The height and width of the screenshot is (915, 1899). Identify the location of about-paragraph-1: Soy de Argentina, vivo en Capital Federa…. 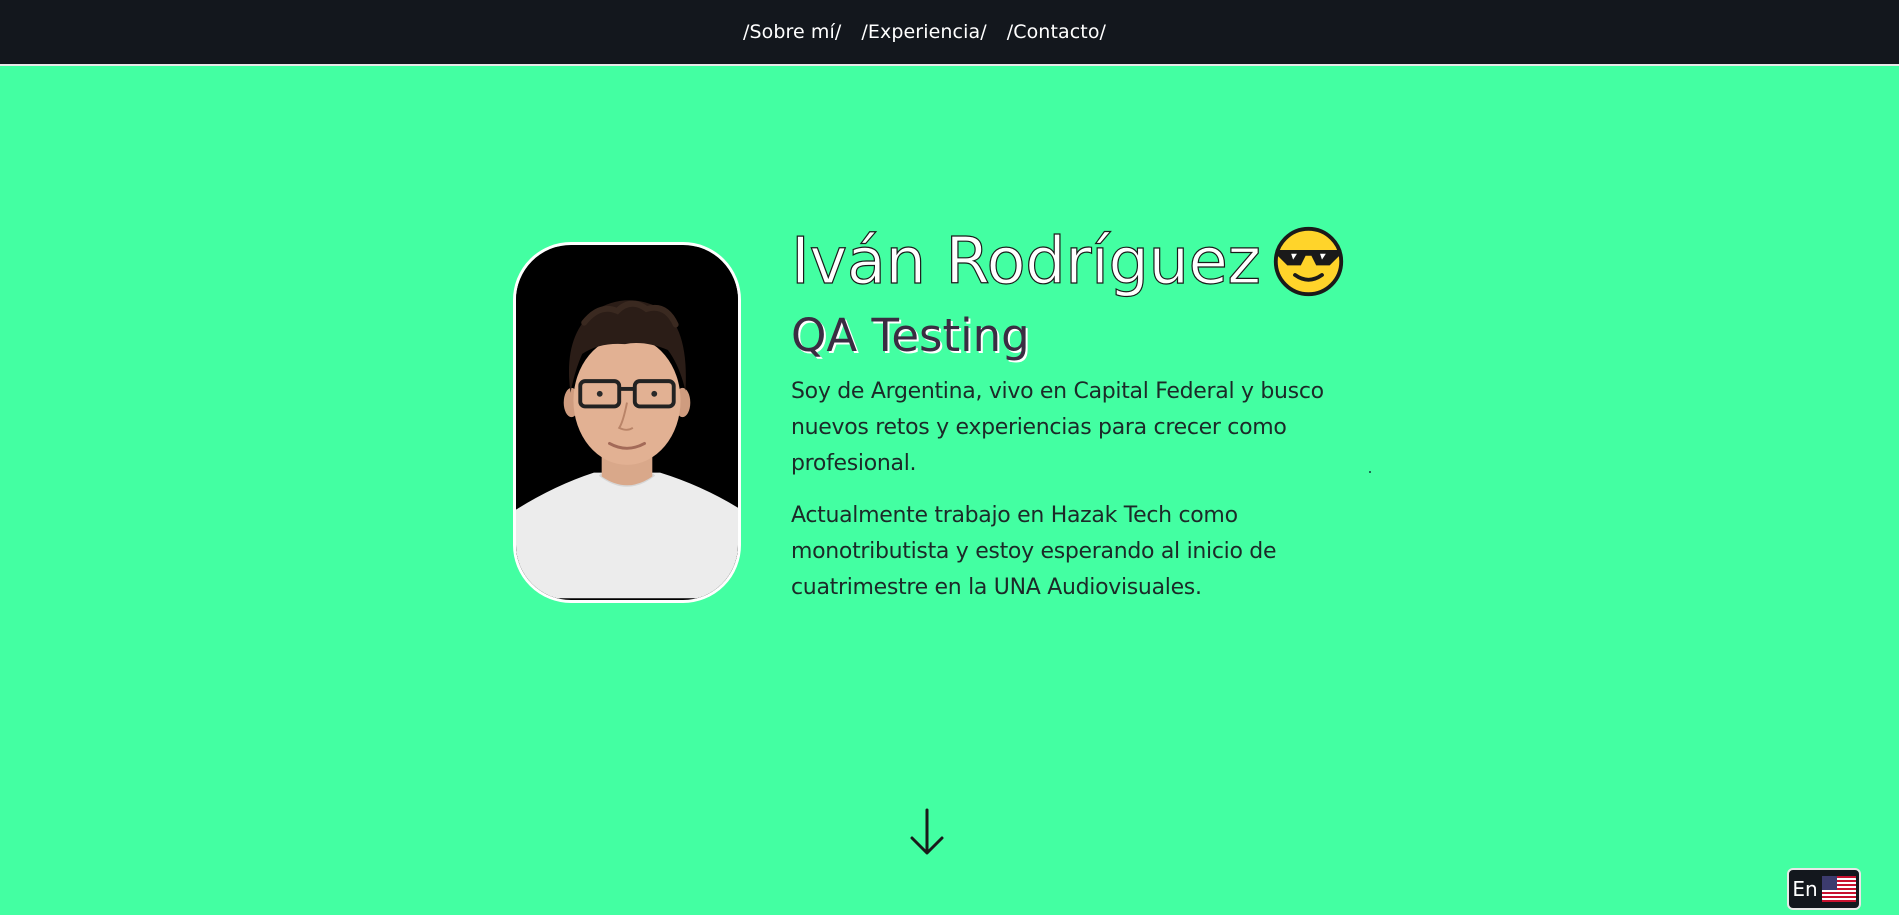
(1057, 427).